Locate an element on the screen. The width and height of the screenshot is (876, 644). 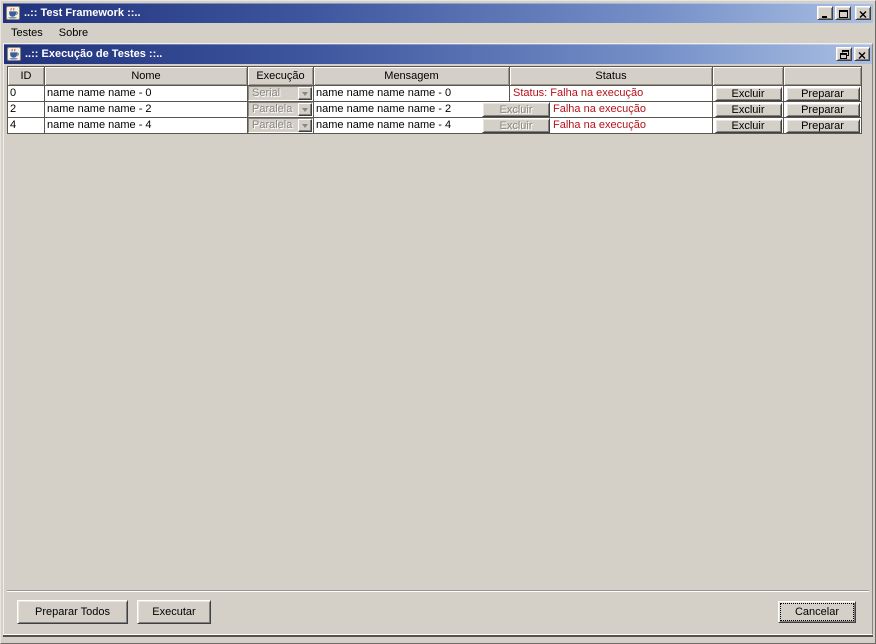
executar-button: Executar is located at coordinates (174, 611).